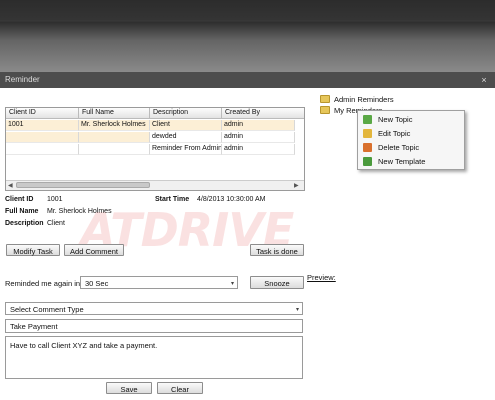 The width and height of the screenshot is (495, 400). What do you see at coordinates (33, 250) in the screenshot?
I see `modify-task-button: Modify Task` at bounding box center [33, 250].